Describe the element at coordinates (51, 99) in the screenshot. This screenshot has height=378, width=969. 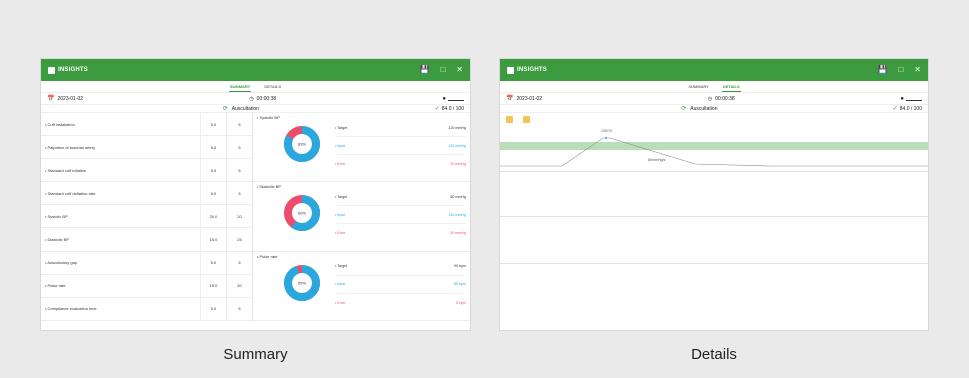
I see `calendar-icon: 📅` at that location.